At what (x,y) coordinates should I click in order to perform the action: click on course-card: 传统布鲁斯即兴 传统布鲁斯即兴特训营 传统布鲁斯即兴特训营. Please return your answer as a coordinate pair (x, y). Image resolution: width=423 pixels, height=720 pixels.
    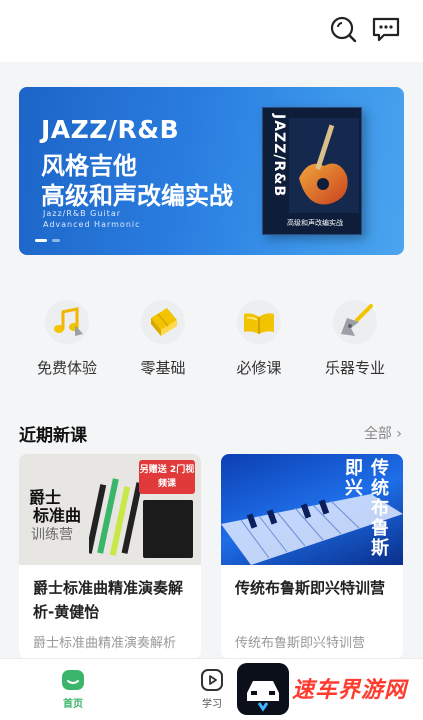
    Looking at the image, I should click on (312, 556).